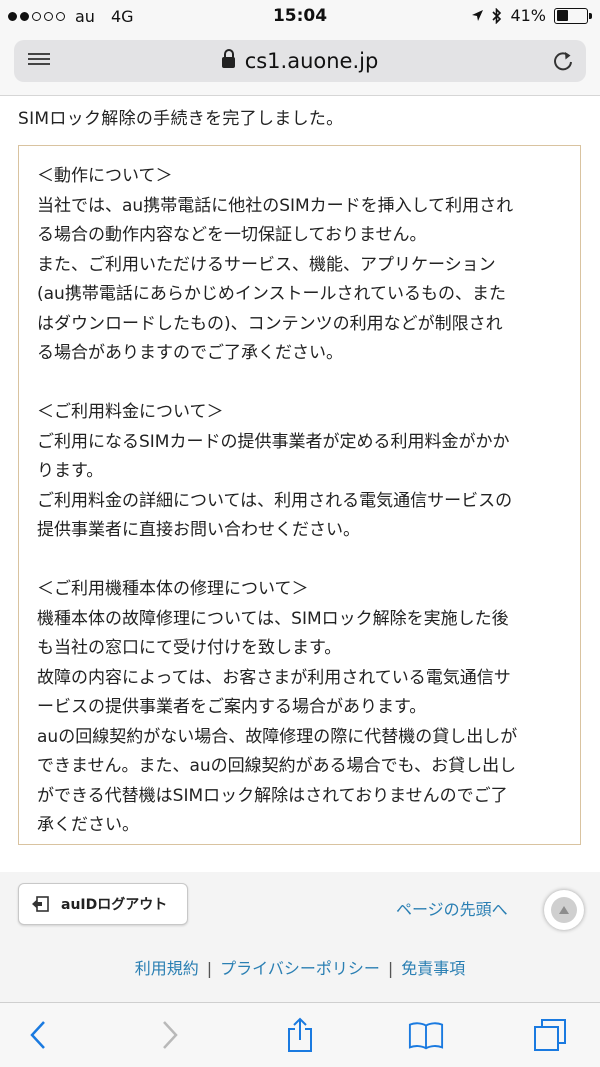 This screenshot has width=600, height=1067. Describe the element at coordinates (266, 264) in the screenshot. I see `section-line: また、ご利用いただけるサービス、機能、アプリケーション` at that location.